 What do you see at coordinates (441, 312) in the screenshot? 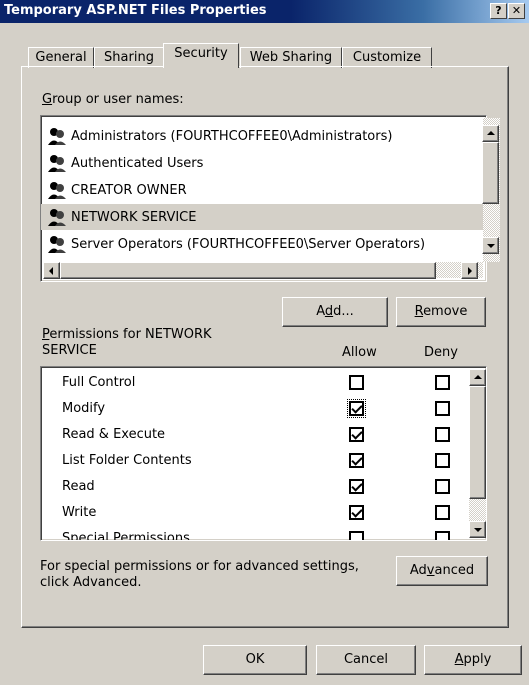
I see `remove-button: Remove` at bounding box center [441, 312].